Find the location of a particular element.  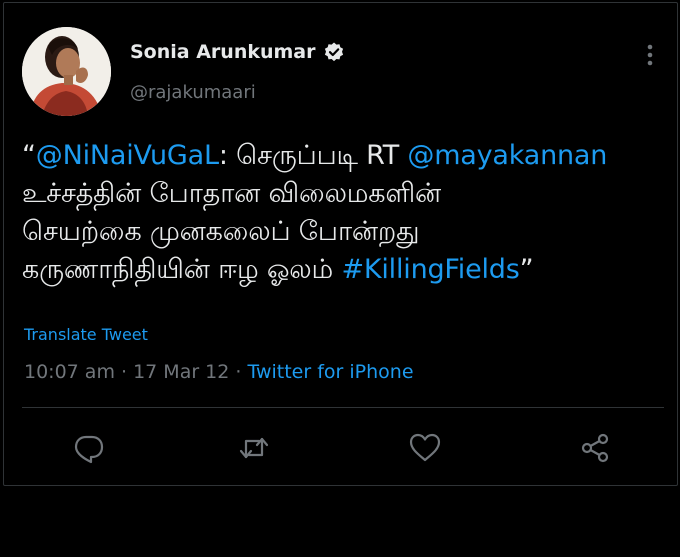

share-button is located at coordinates (595, 448).